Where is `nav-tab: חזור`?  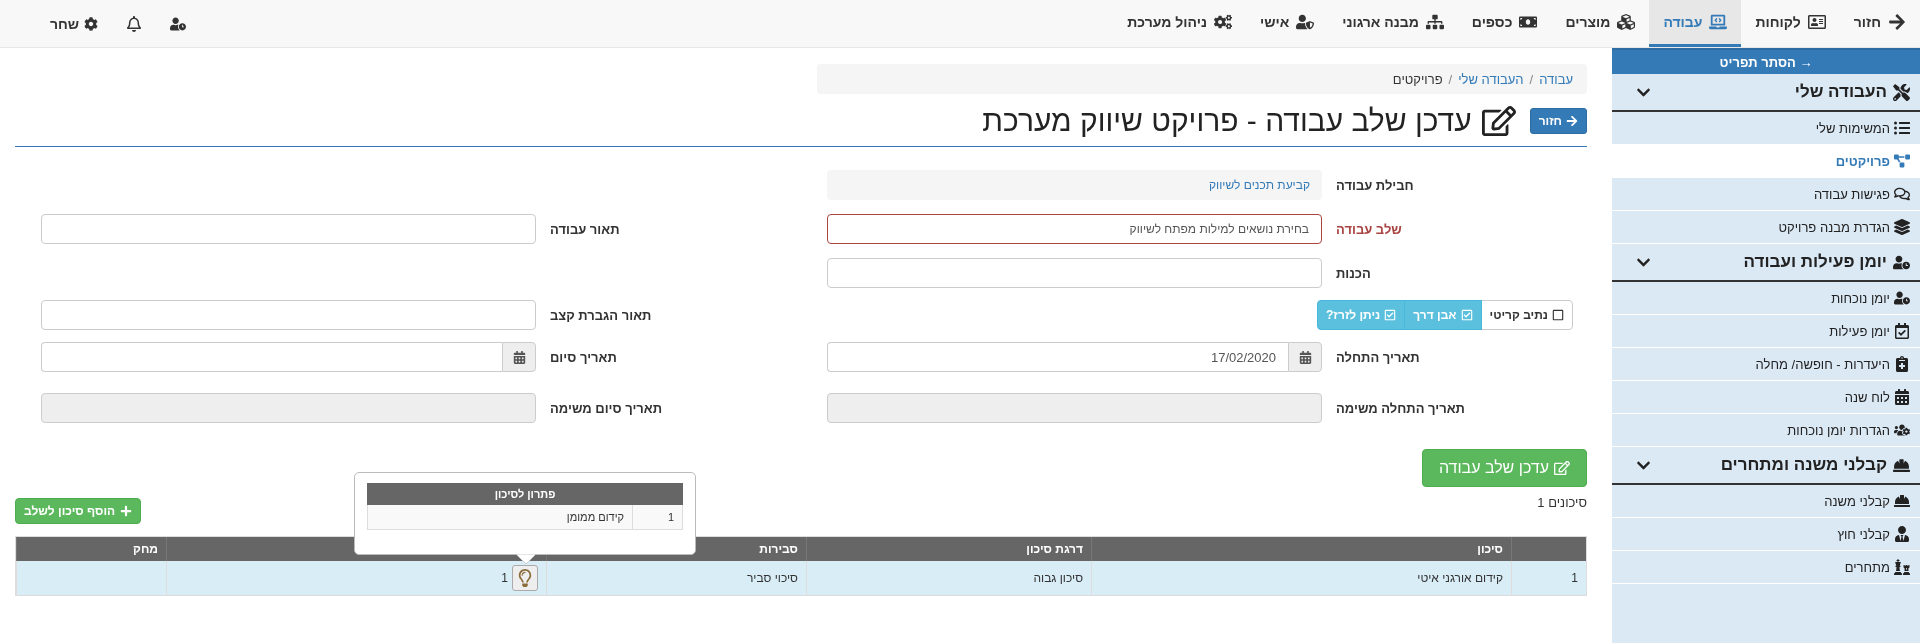
nav-tab: חזור is located at coordinates (1879, 23).